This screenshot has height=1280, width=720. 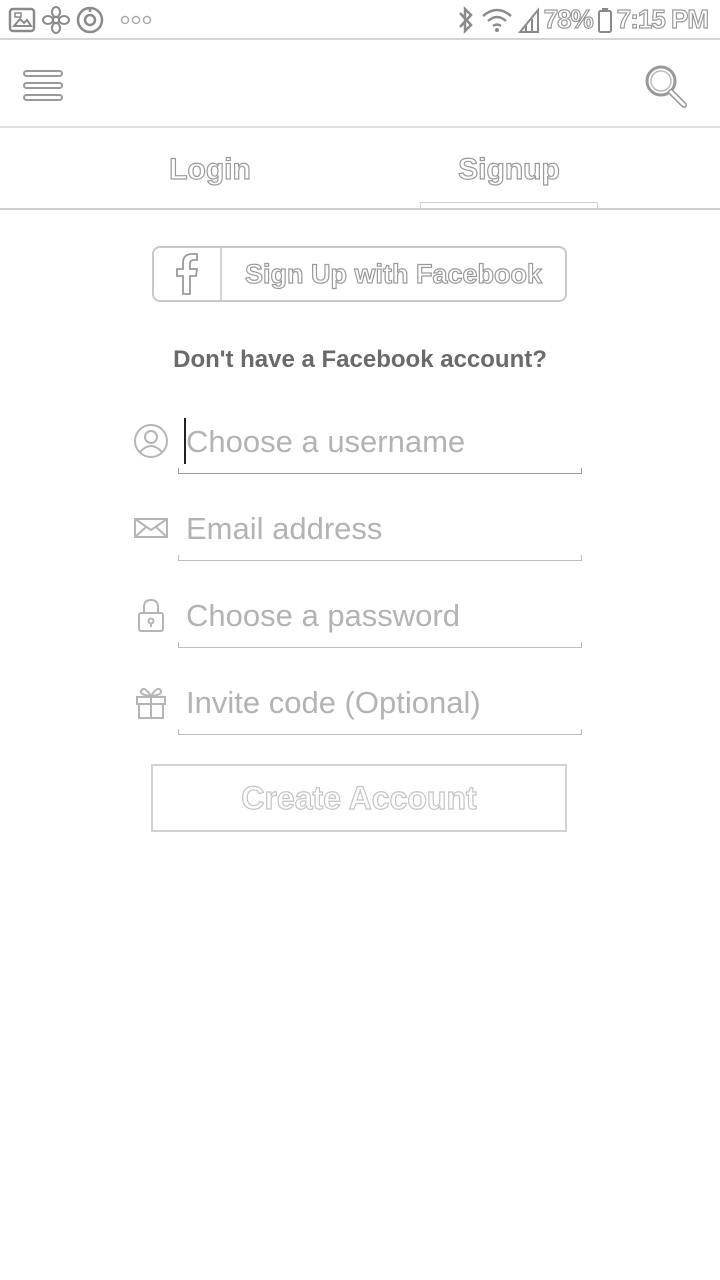 What do you see at coordinates (662, 18) in the screenshot?
I see `clock: 7:15 PM` at bounding box center [662, 18].